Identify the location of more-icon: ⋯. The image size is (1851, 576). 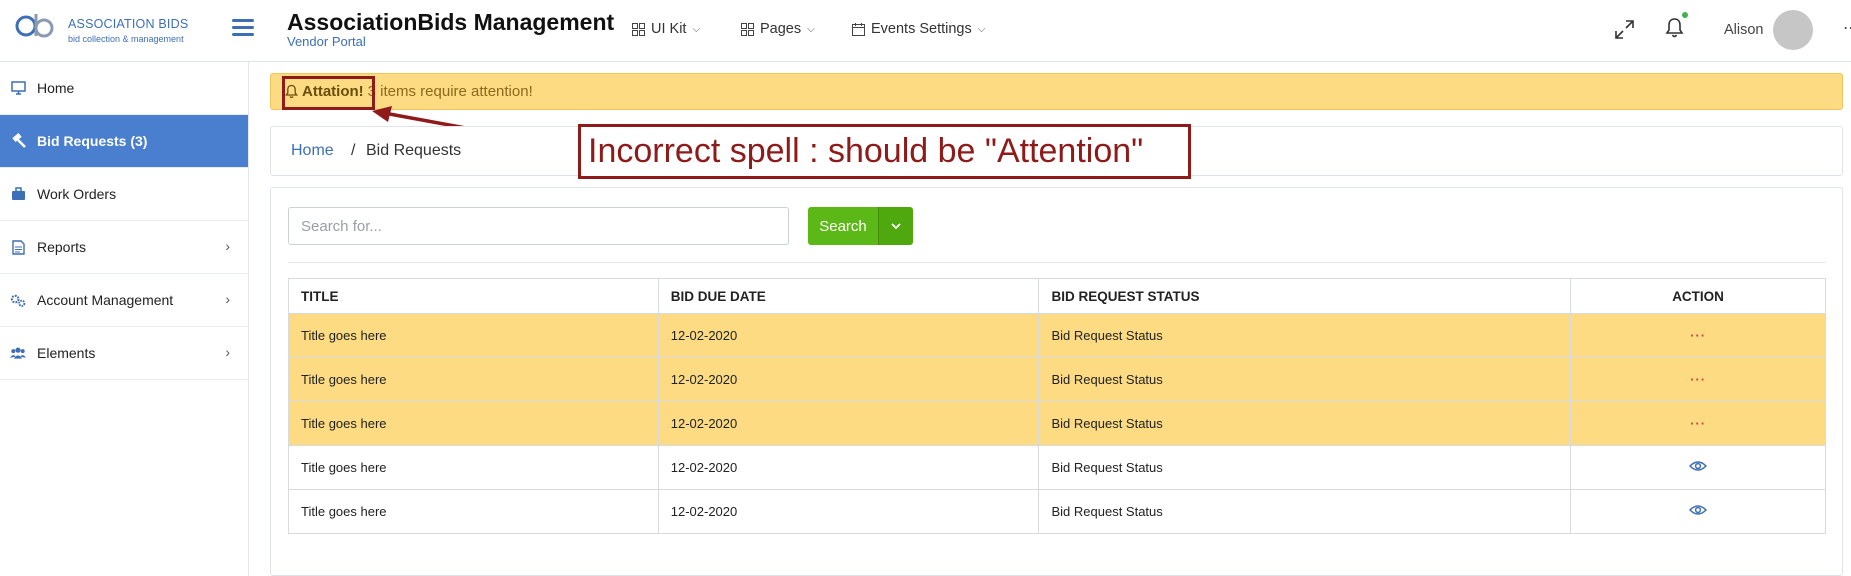
(1847, 28).